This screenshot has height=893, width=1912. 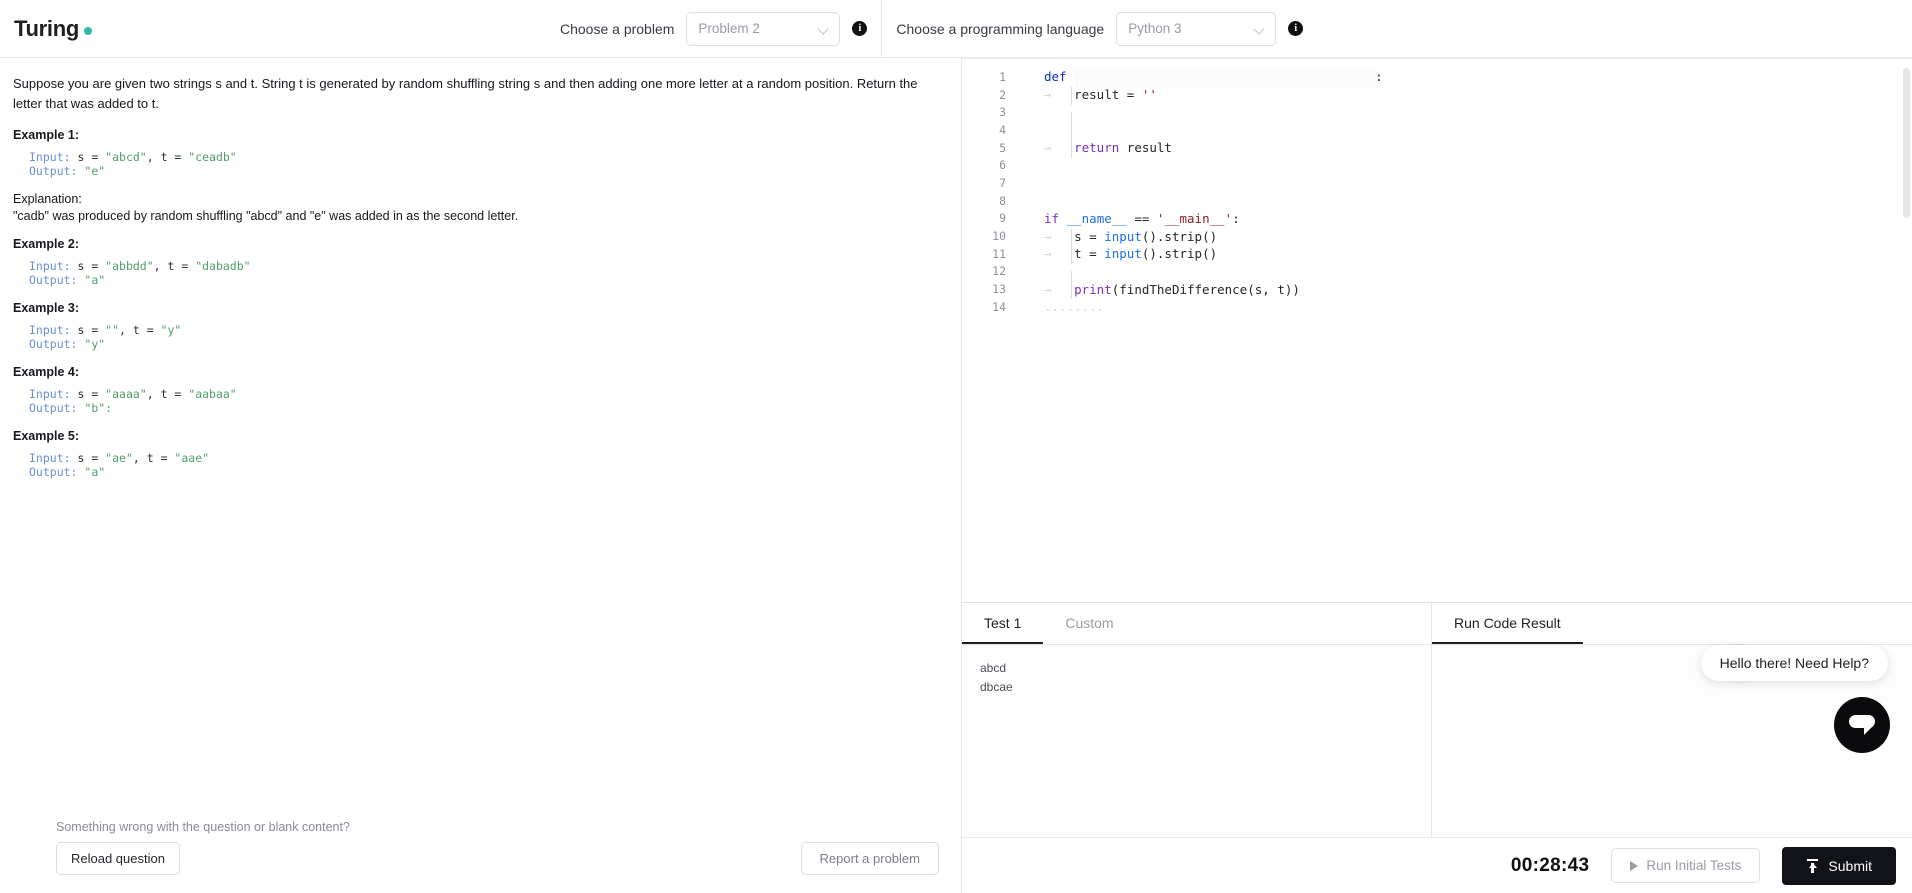 I want to click on upload-icon, so click(x=1812, y=865).